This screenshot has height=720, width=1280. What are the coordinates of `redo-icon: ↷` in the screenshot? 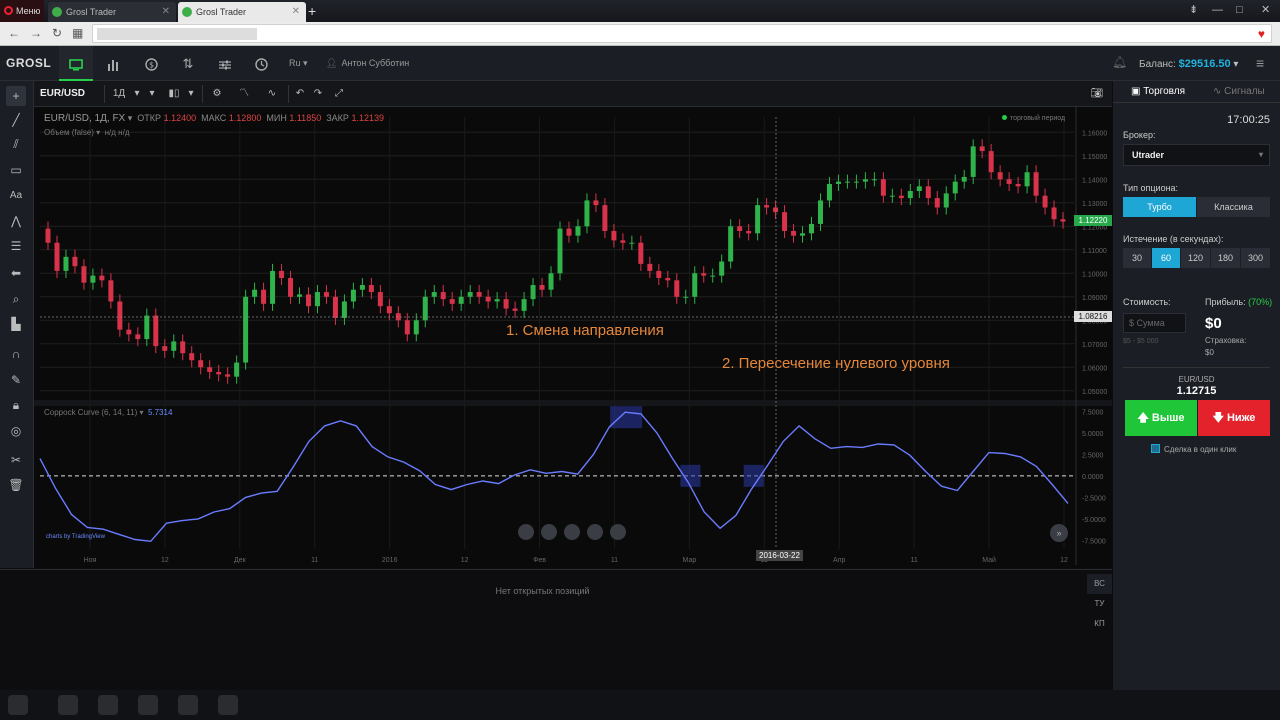 It's located at (318, 94).